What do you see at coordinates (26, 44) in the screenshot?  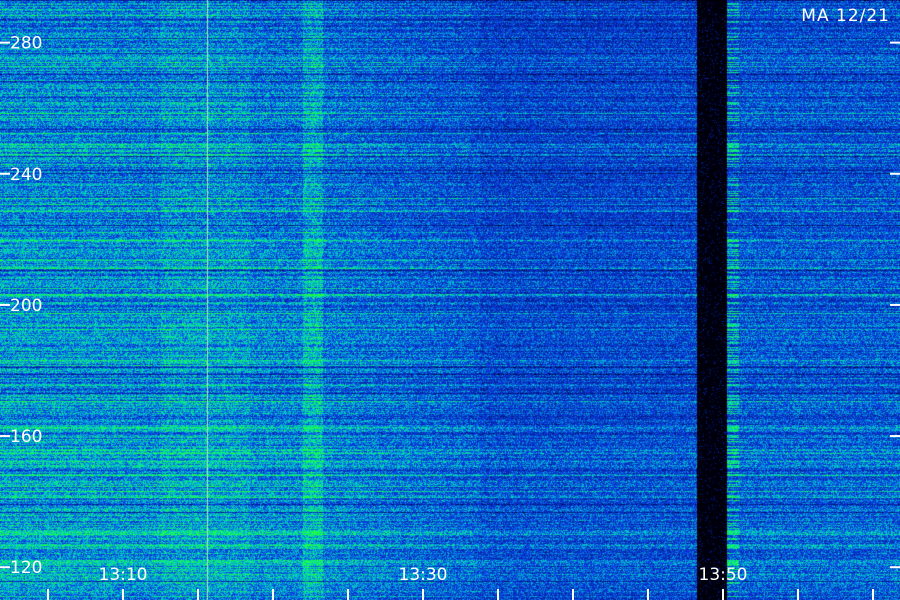 I see `y-tick-label: 280` at bounding box center [26, 44].